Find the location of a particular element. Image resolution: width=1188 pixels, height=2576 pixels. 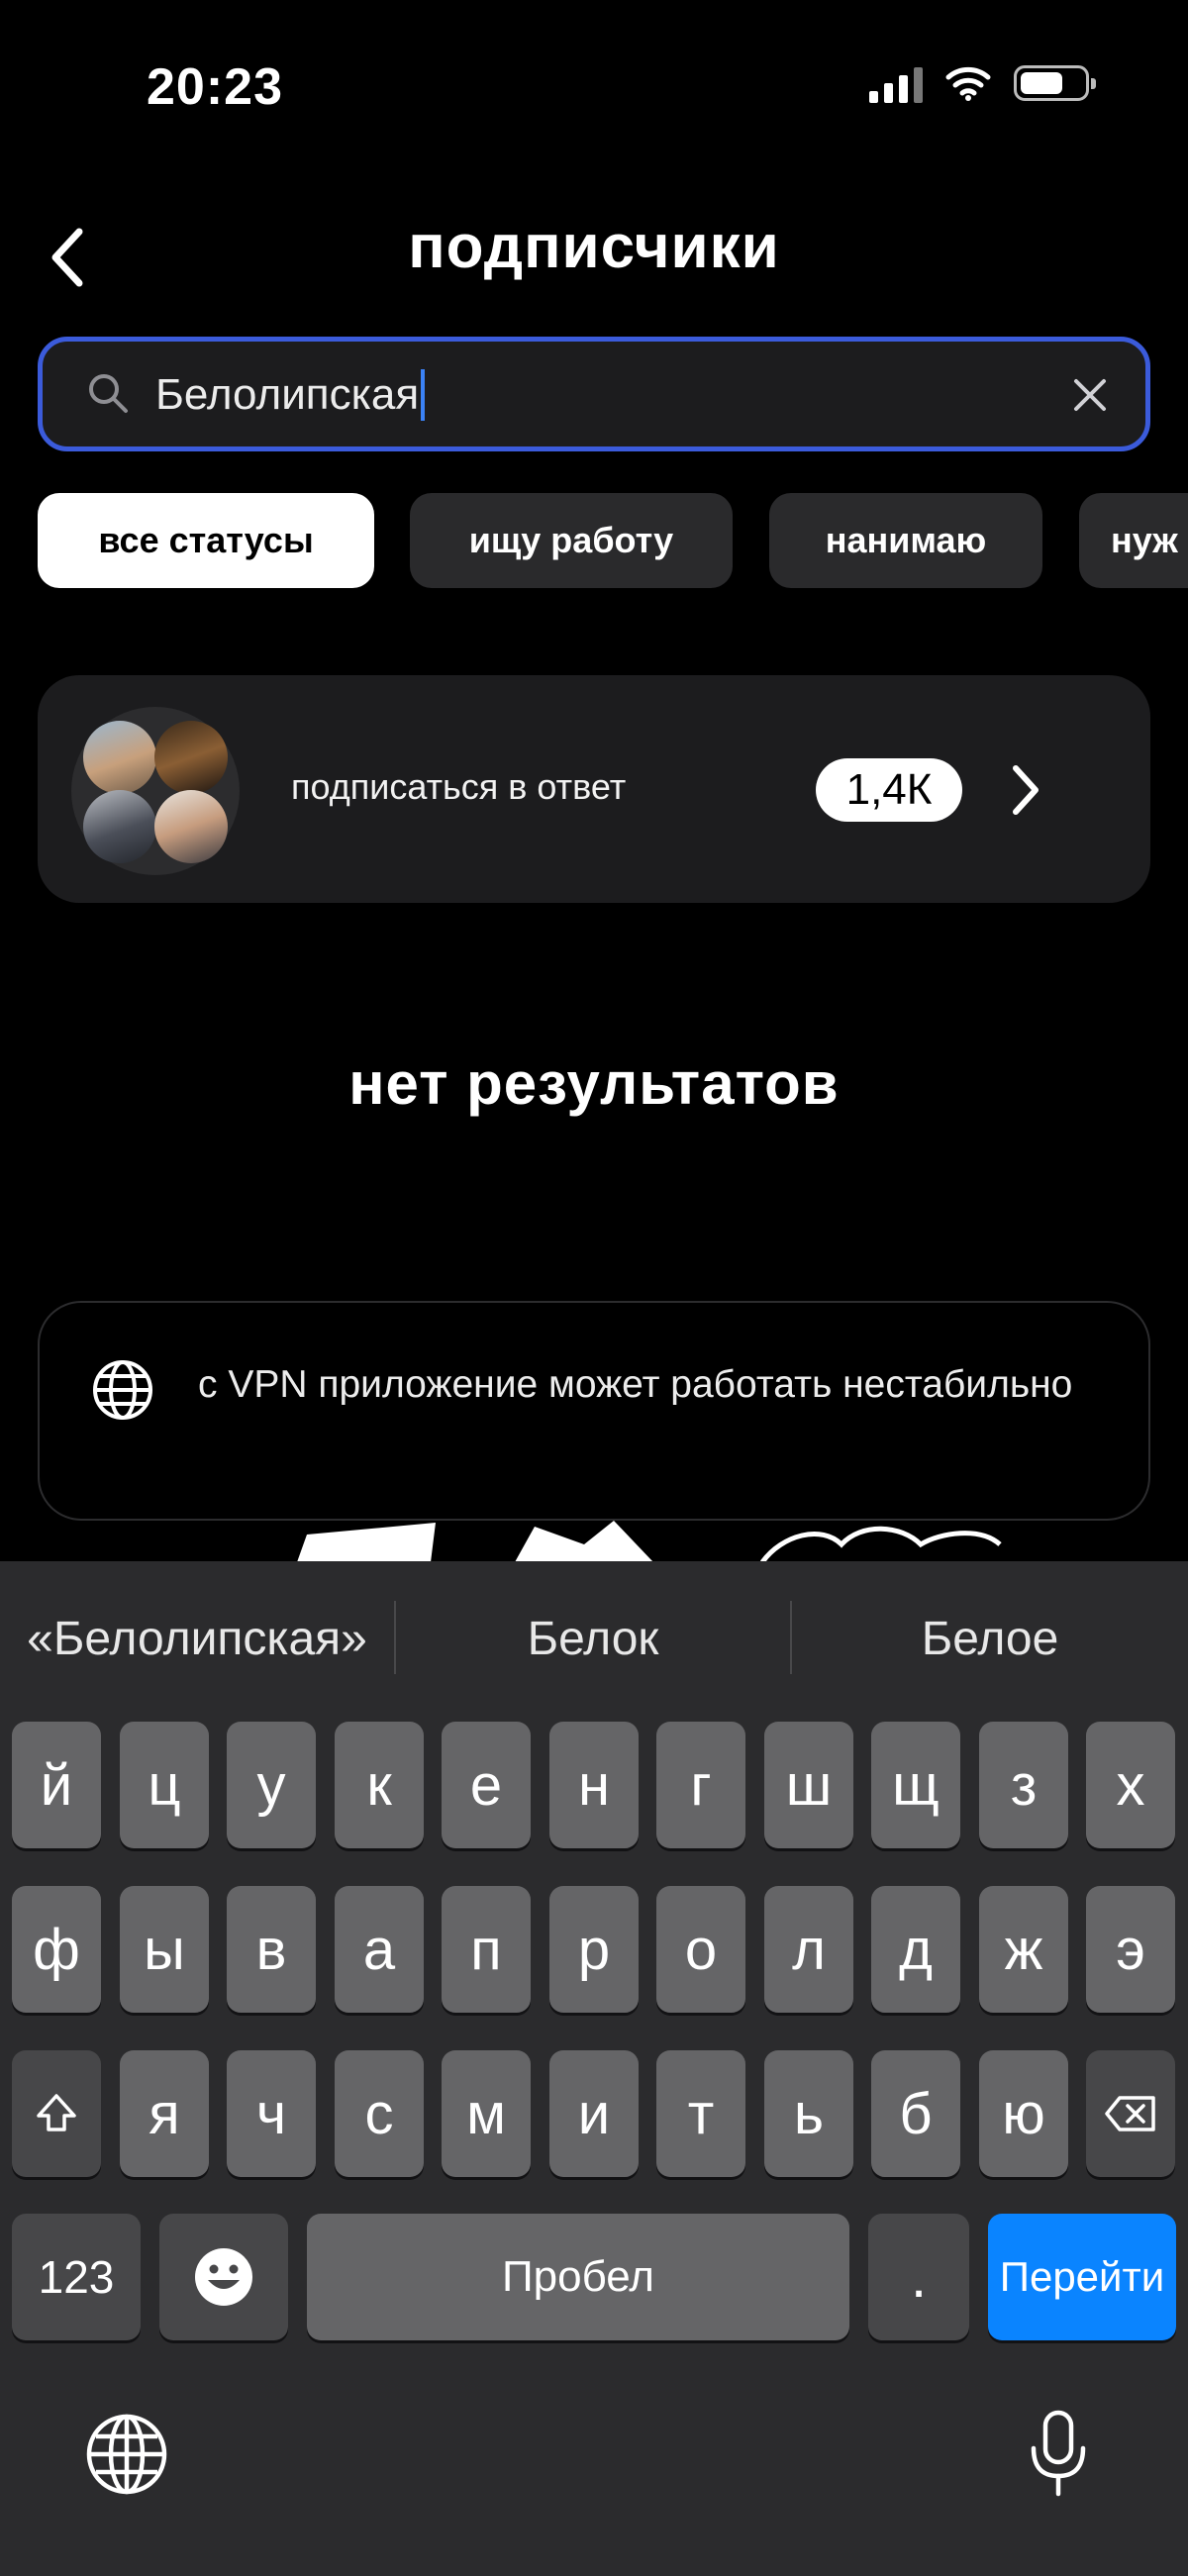

emoji-key is located at coordinates (224, 2277).